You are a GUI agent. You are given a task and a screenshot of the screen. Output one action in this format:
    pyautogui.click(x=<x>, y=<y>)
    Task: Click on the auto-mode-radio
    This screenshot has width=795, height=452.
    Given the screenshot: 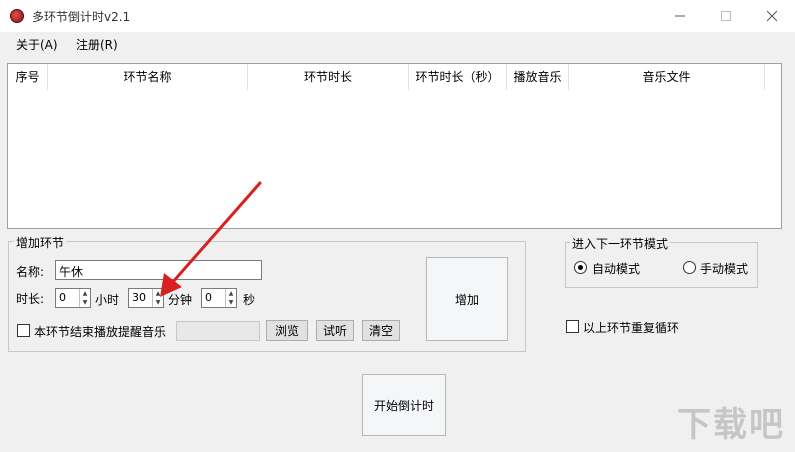 What is the action you would take?
    pyautogui.click(x=580, y=267)
    